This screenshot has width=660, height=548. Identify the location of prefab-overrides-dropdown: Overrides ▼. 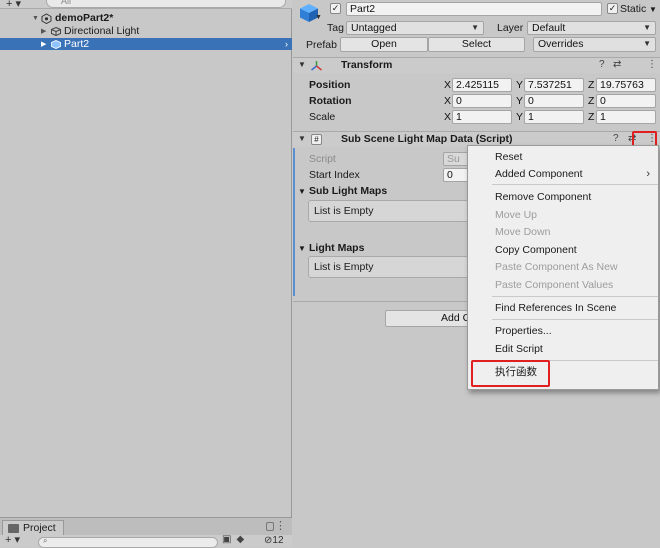
(594, 44).